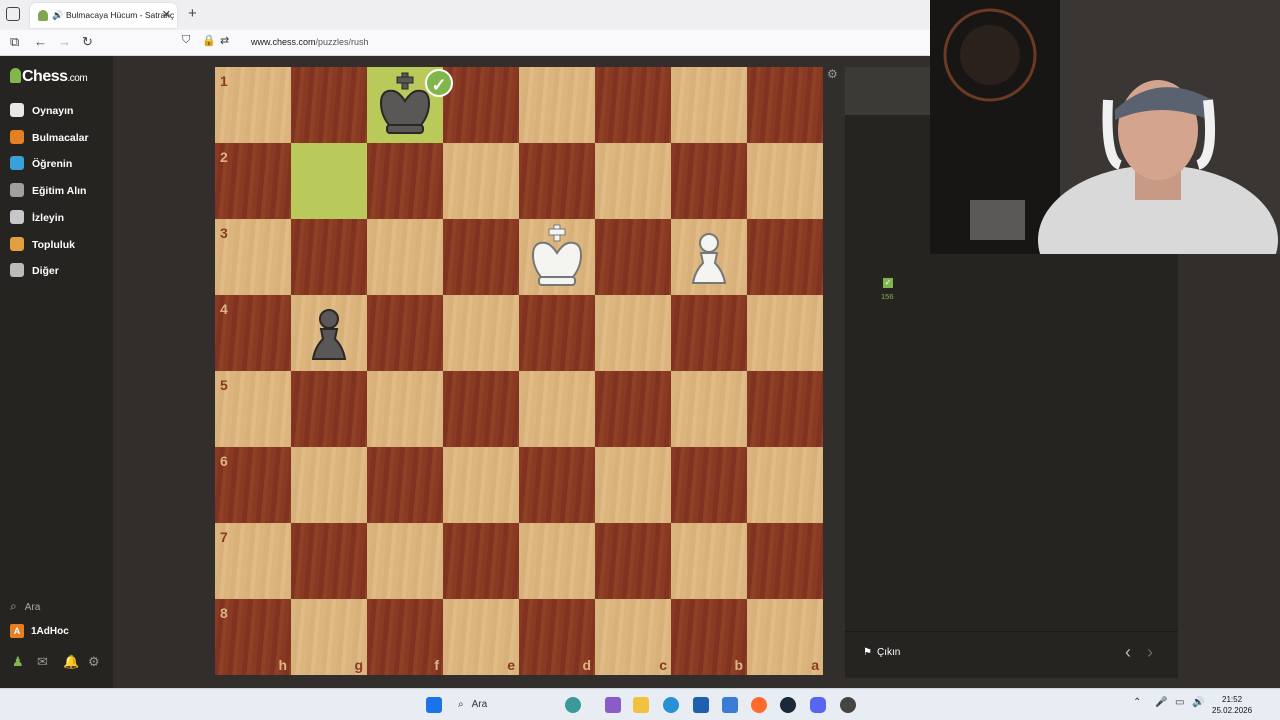 The width and height of the screenshot is (1280, 720). What do you see at coordinates (1179, 702) in the screenshot?
I see `network-icon: ▭` at bounding box center [1179, 702].